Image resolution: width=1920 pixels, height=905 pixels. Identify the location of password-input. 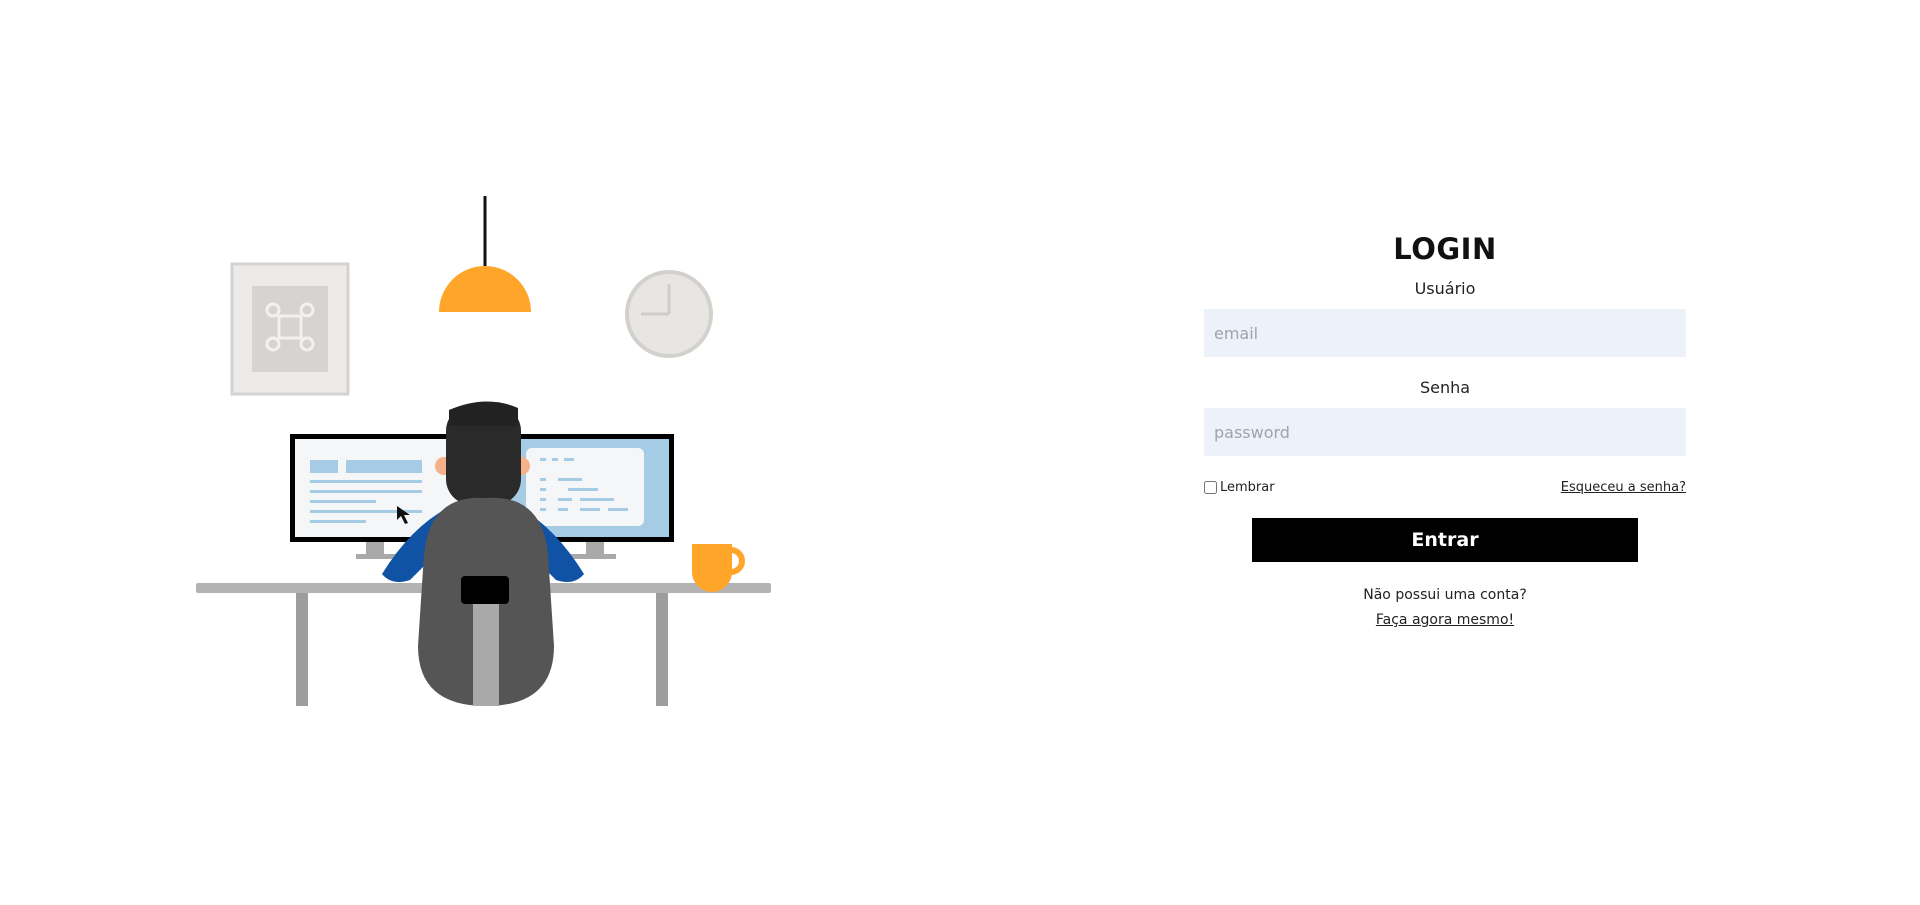
(1445, 432).